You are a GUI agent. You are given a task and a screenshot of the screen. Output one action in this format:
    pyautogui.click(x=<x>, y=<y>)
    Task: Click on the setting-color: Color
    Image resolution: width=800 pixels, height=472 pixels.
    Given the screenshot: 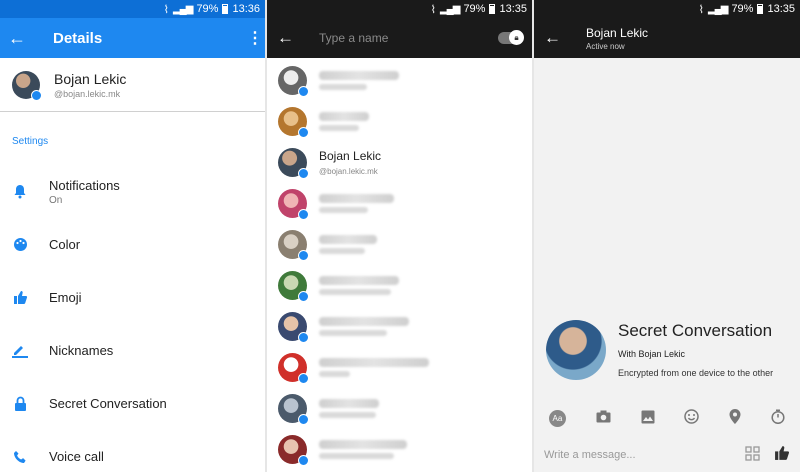 What is the action you would take?
    pyautogui.click(x=132, y=244)
    